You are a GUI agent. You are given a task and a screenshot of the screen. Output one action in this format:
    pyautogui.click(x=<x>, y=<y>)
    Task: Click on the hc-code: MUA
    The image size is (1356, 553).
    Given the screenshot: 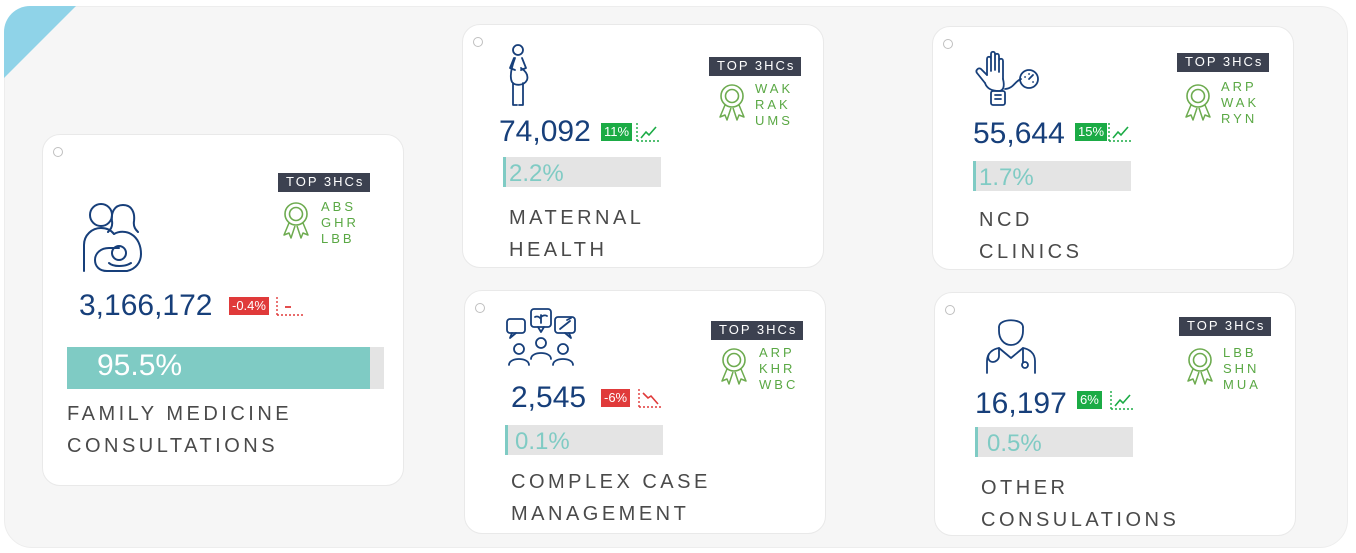 What is the action you would take?
    pyautogui.click(x=1242, y=384)
    